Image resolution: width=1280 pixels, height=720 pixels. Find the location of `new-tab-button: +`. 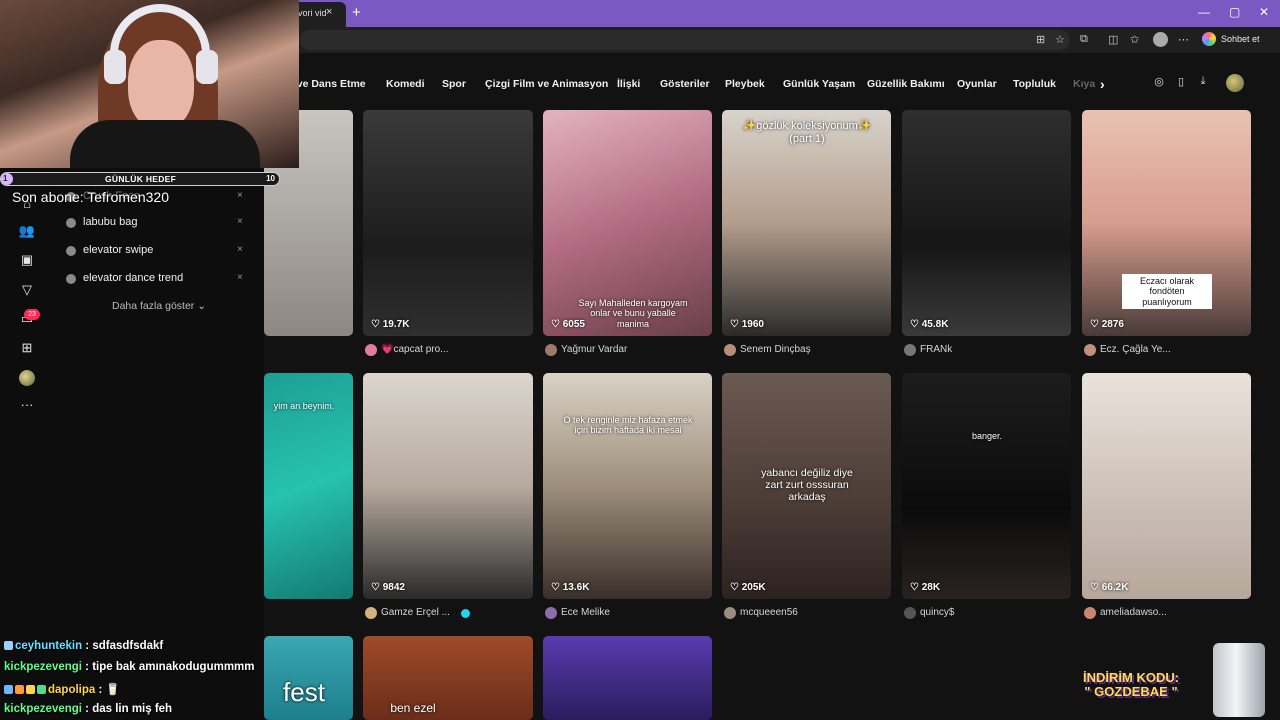

new-tab-button: + is located at coordinates (356, 12).